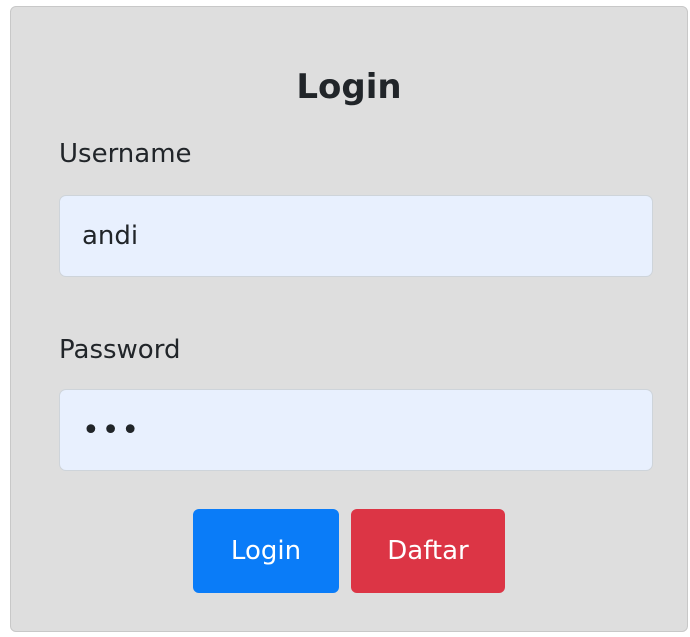 The width and height of the screenshot is (690, 637). I want to click on username-label: Username, so click(125, 154).